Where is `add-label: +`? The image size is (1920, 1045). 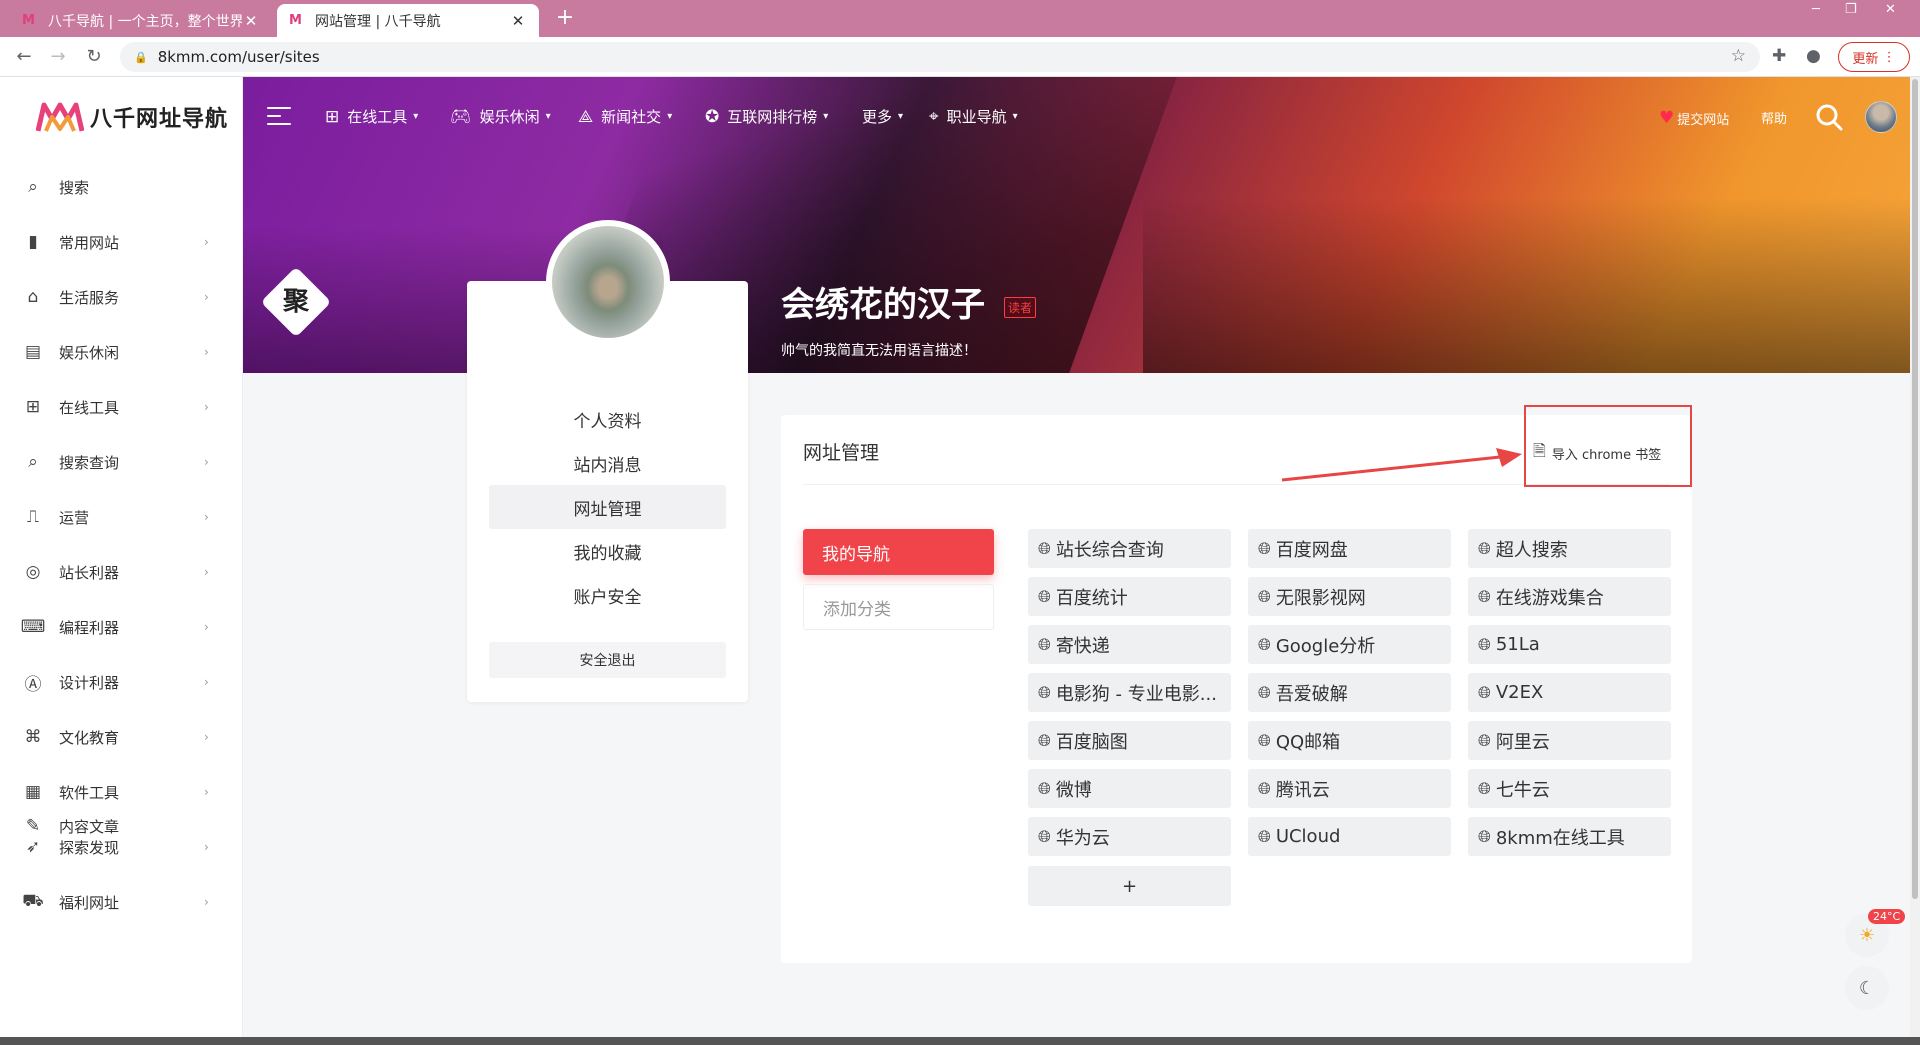
add-label: + is located at coordinates (1129, 886).